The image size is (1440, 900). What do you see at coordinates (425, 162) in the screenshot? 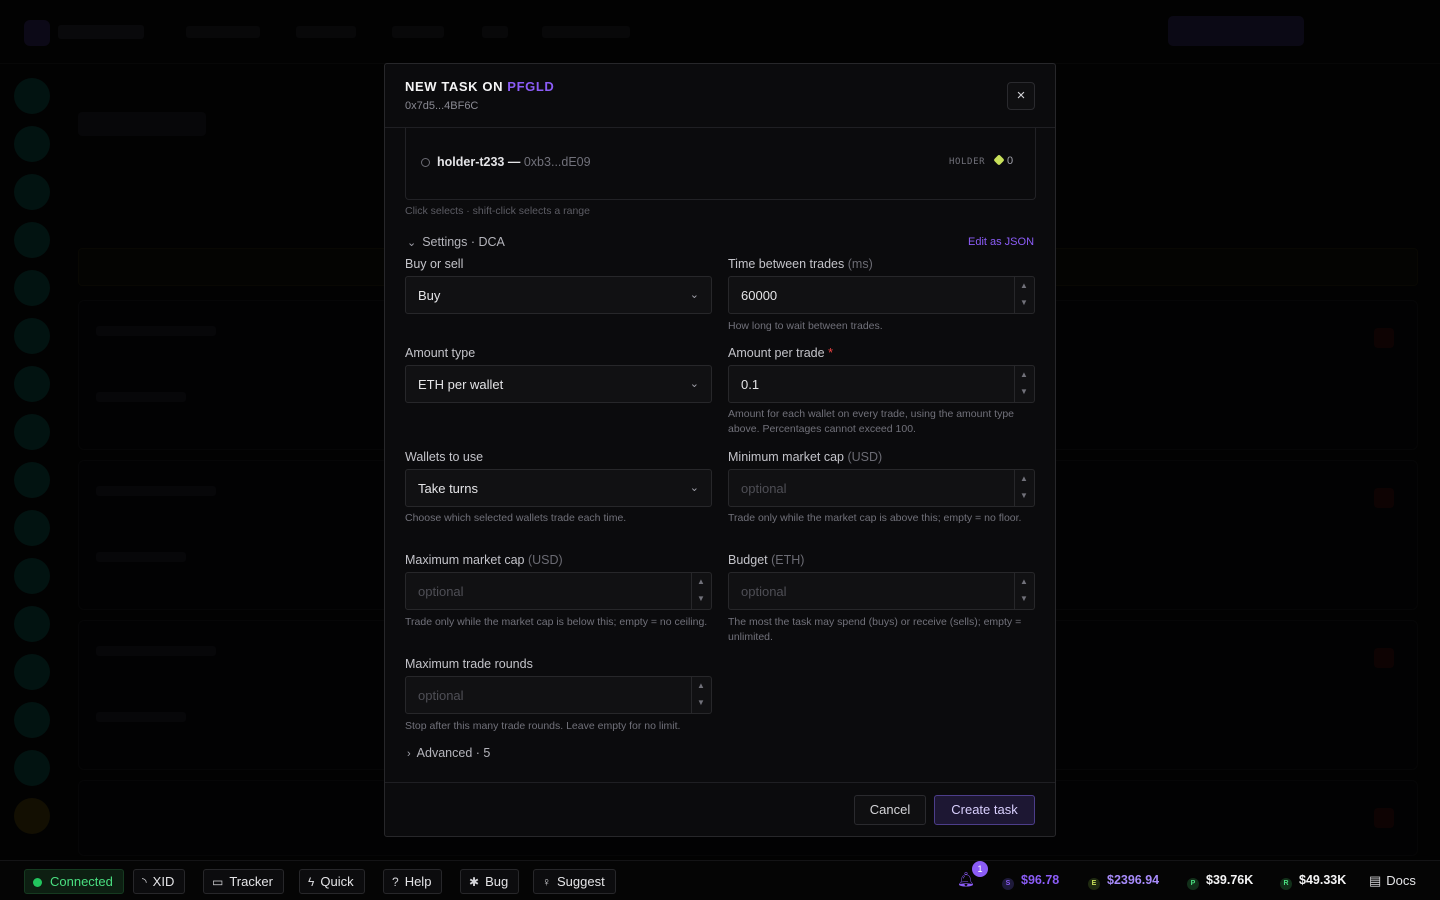
I see `wallet-select-radio` at bounding box center [425, 162].